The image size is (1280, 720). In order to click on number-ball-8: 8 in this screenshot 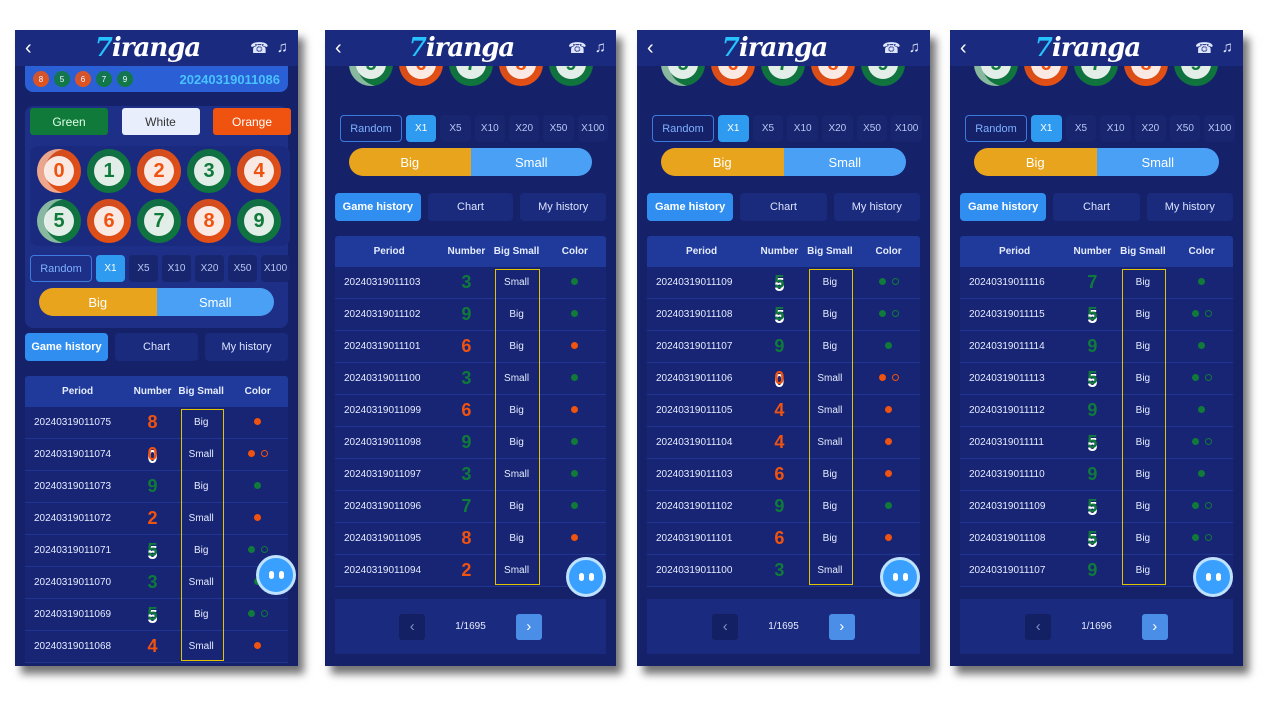, I will do `click(209, 221)`.